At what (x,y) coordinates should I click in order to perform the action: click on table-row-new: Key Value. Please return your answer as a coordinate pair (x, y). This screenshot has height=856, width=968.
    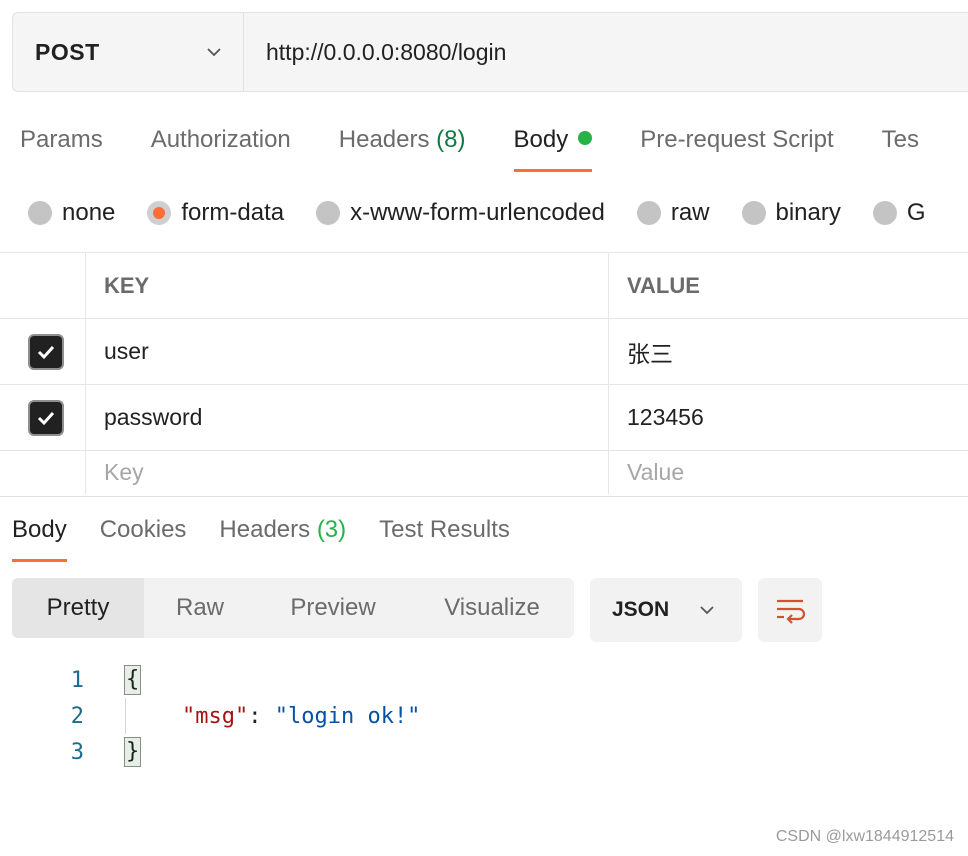
    Looking at the image, I should click on (484, 472).